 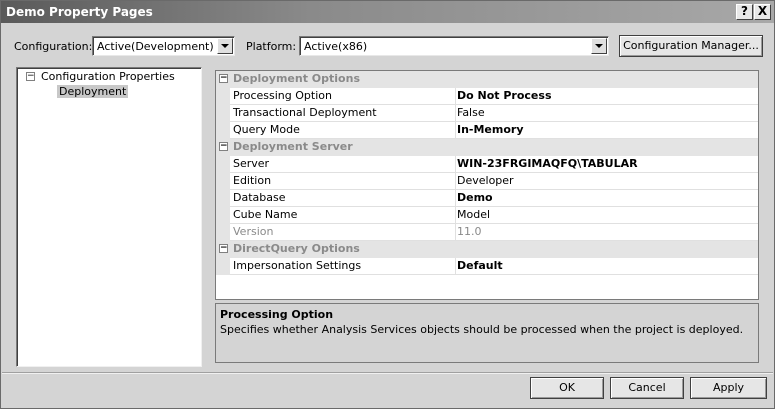 I want to click on property-name: Edition, so click(x=343, y=181).